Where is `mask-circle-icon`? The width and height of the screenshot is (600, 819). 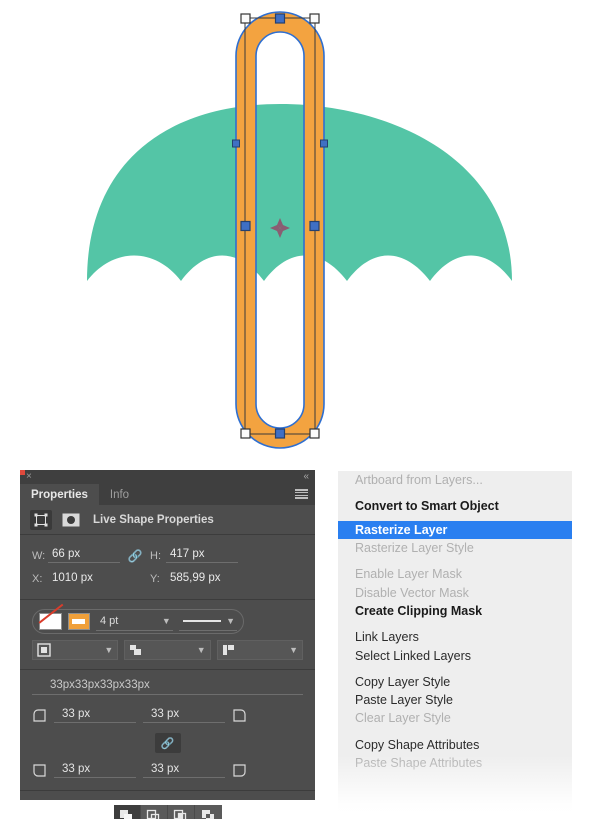 mask-circle-icon is located at coordinates (71, 520).